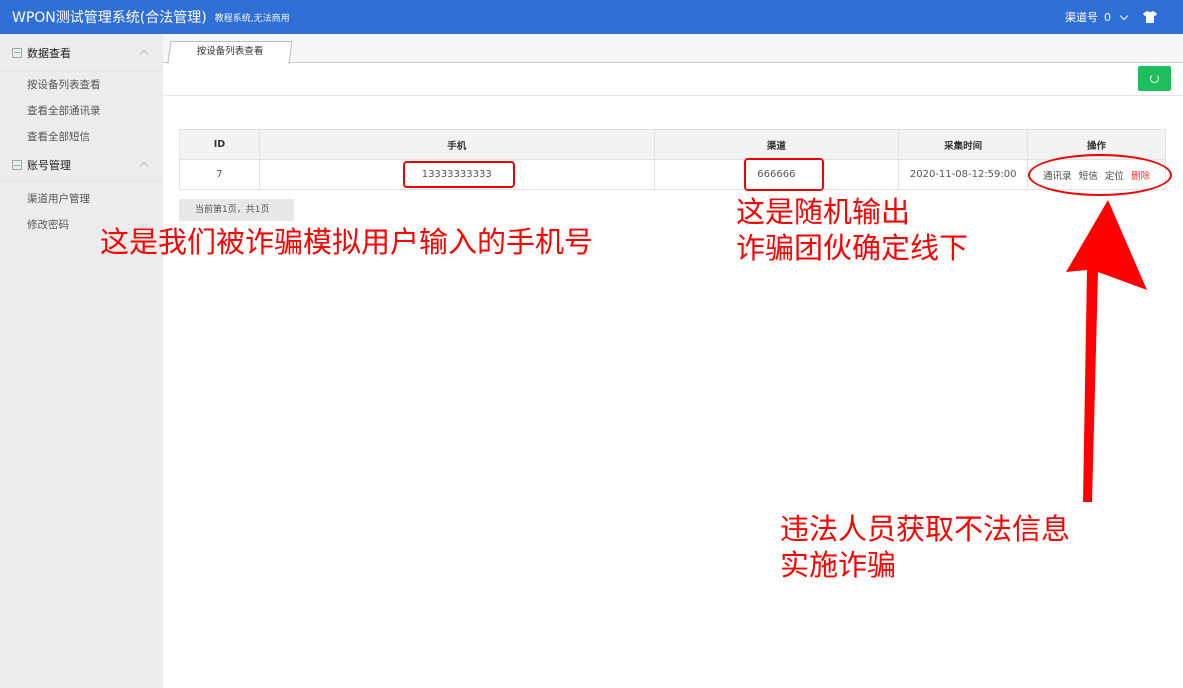  Describe the element at coordinates (81, 137) in the screenshot. I see `sidebar-item-all-sms: 查看全部短信` at that location.